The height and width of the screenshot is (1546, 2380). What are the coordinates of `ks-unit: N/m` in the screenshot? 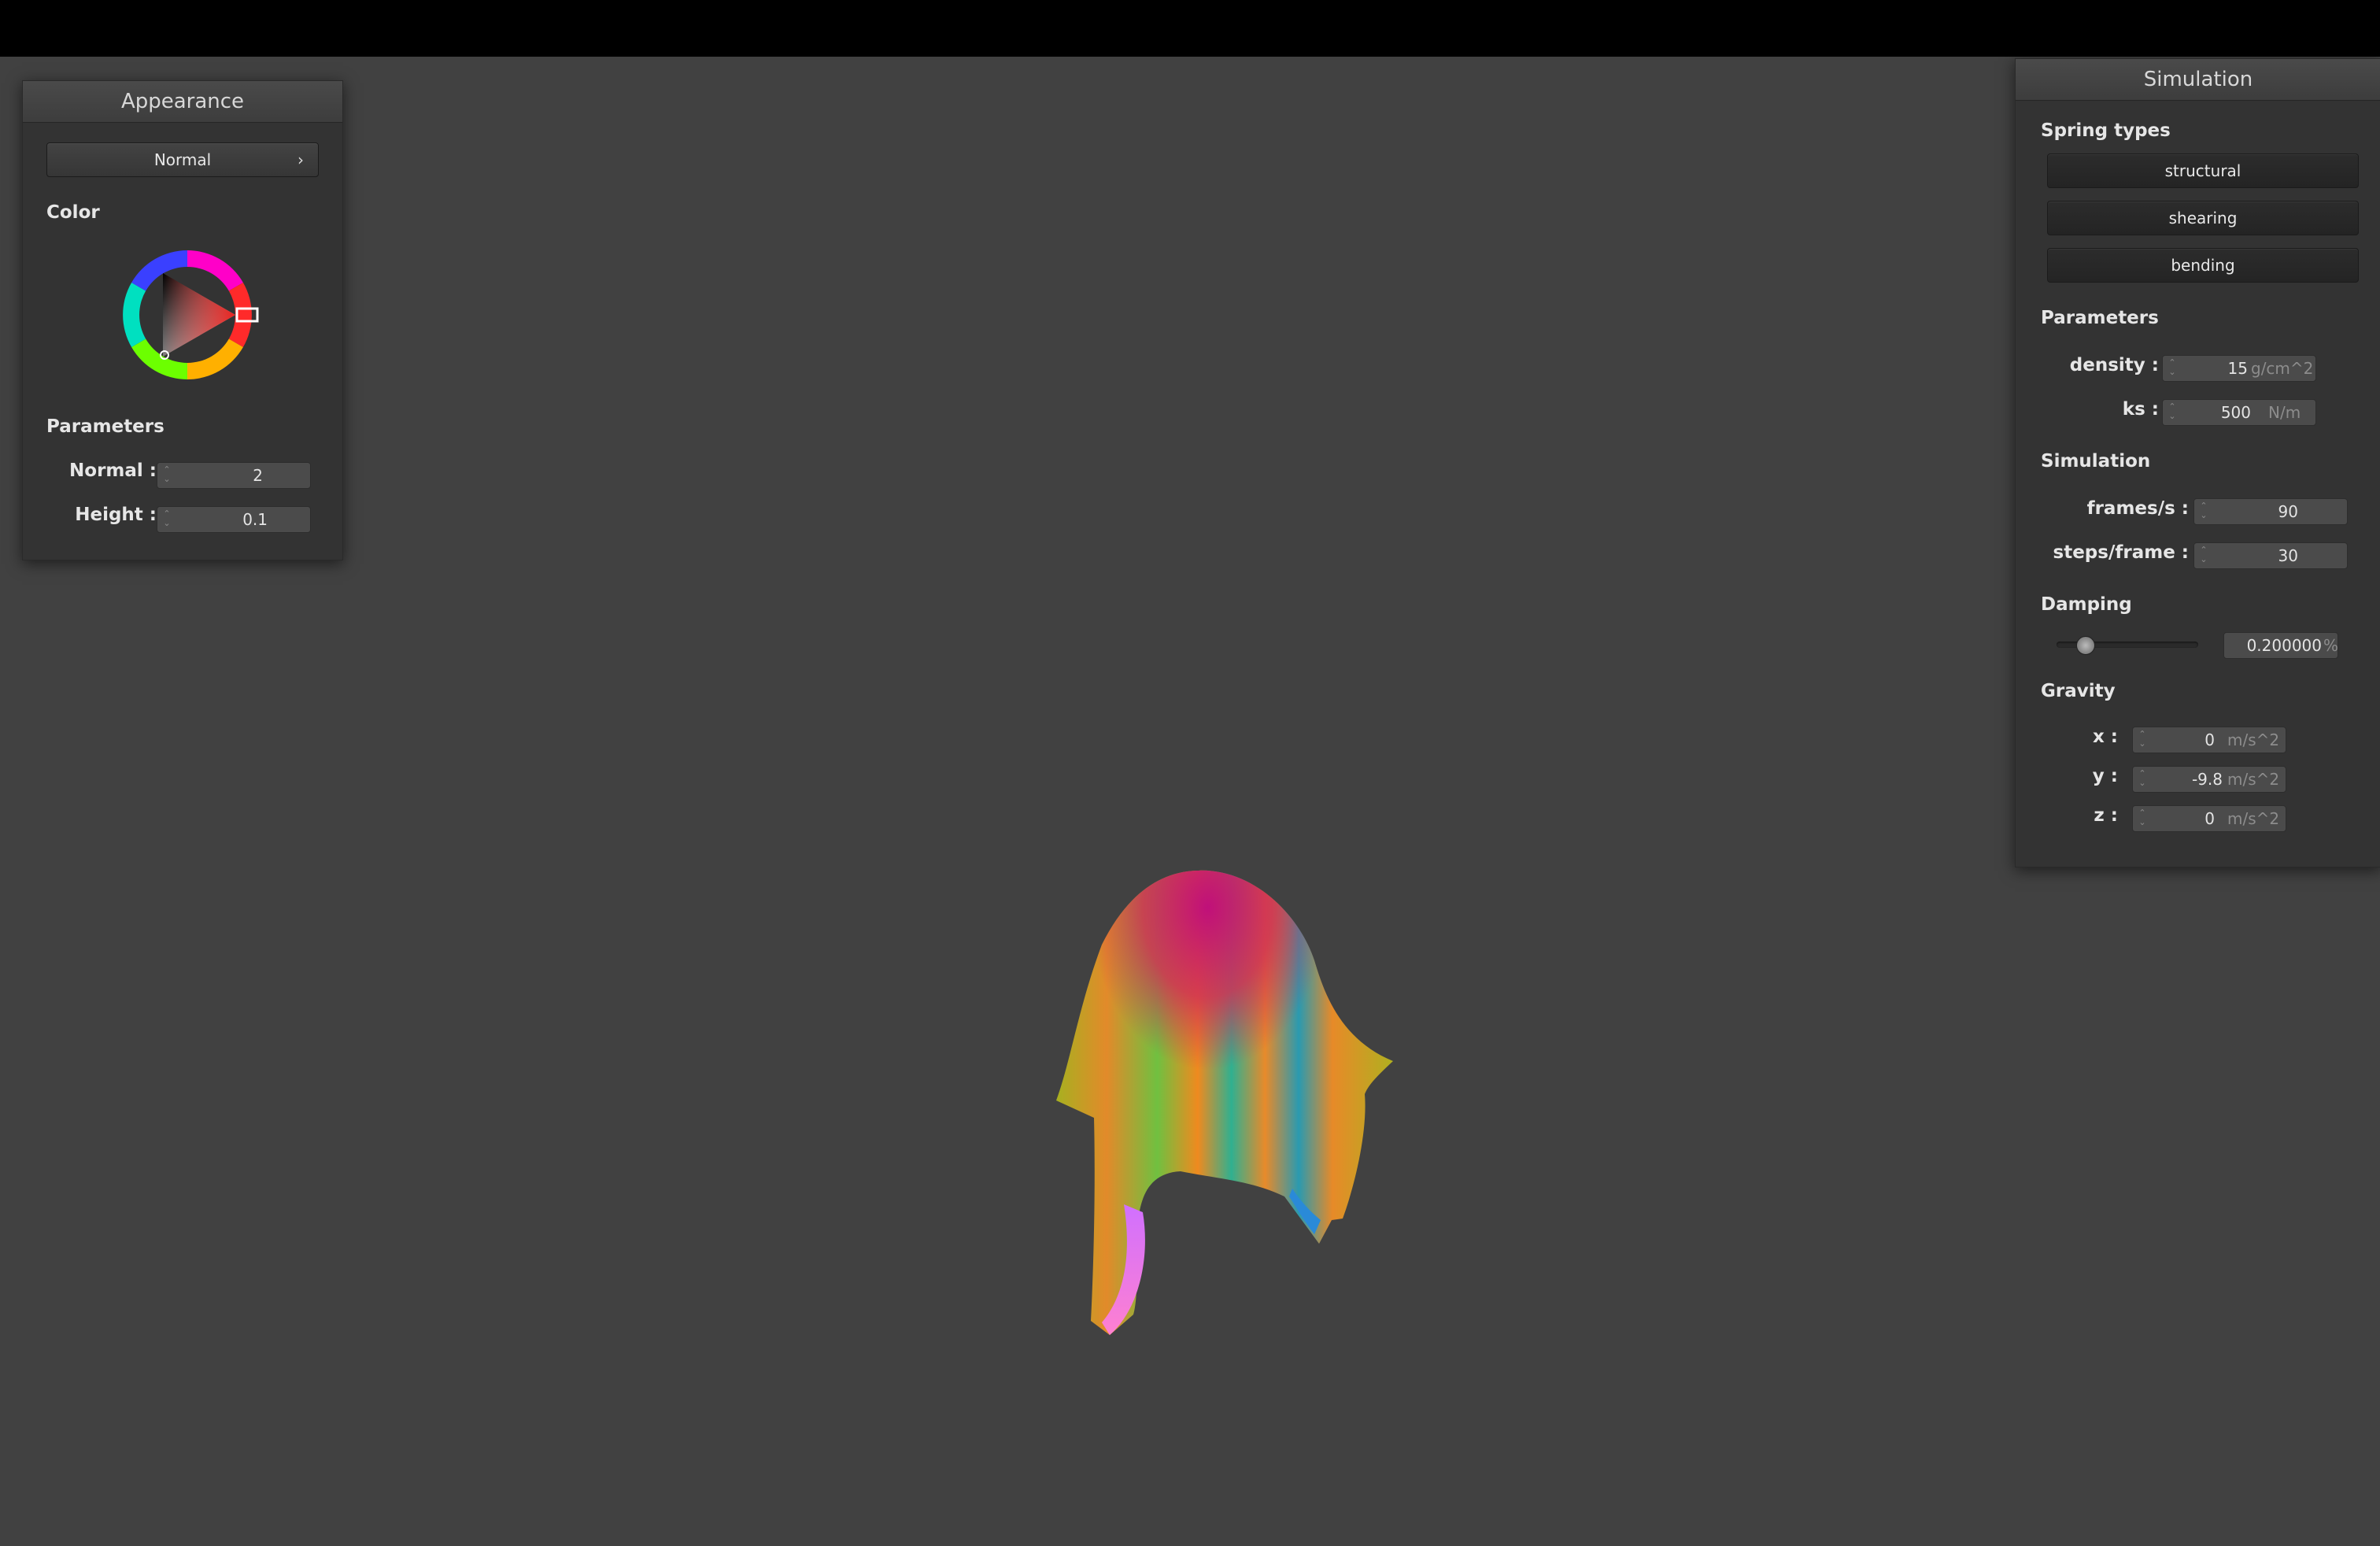 It's located at (2284, 413).